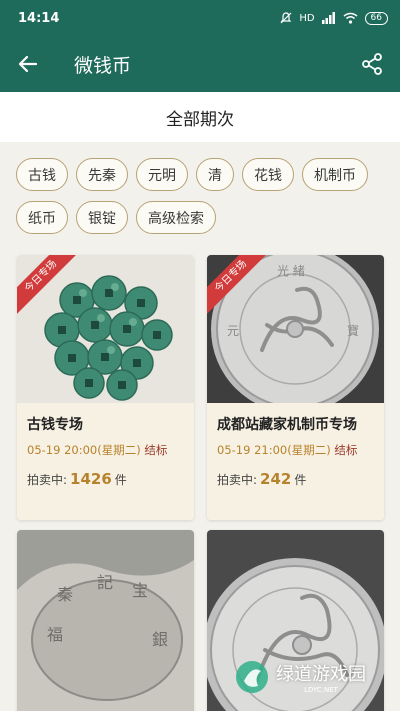 This screenshot has height=711, width=400. I want to click on chip-advanced-search: 高级检索, so click(176, 217).